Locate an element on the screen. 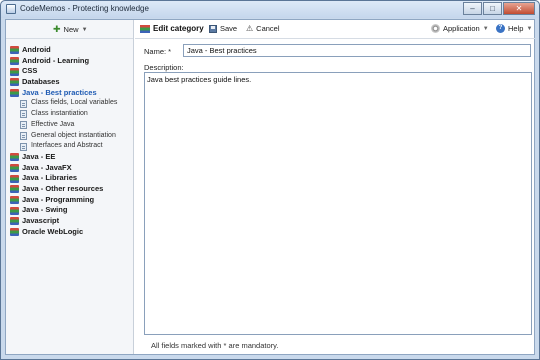  tree-item-label: Java - EE is located at coordinates (39, 156).